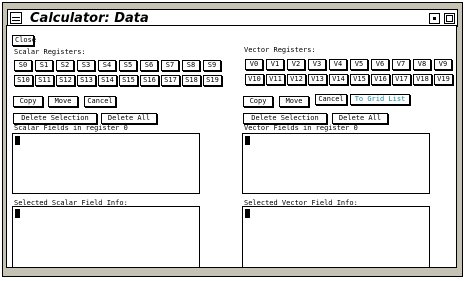 The image size is (467, 281). Describe the element at coordinates (301, 128) in the screenshot. I see `vector-fields-label: Vector Fields in register 0` at that location.